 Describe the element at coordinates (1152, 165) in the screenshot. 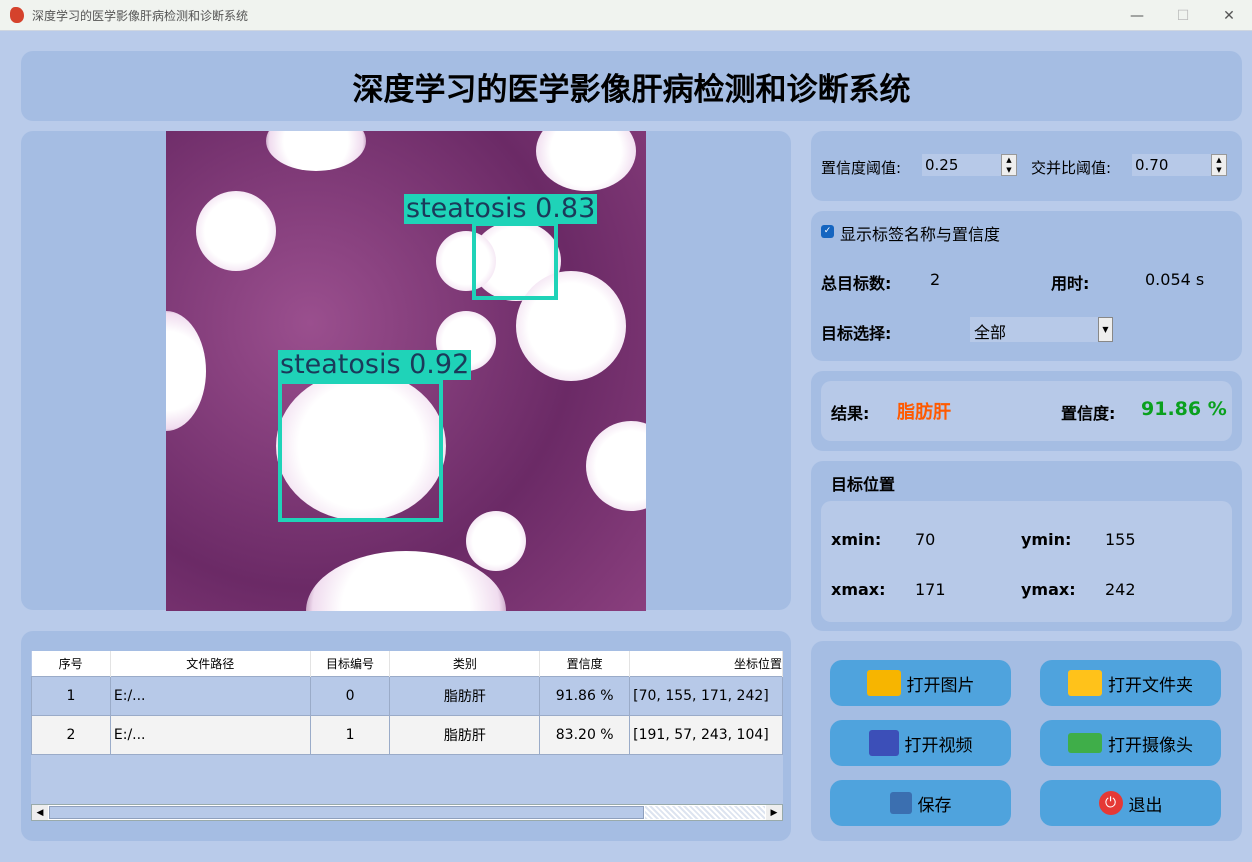

I see `iou-threshold-value: 0.70` at that location.